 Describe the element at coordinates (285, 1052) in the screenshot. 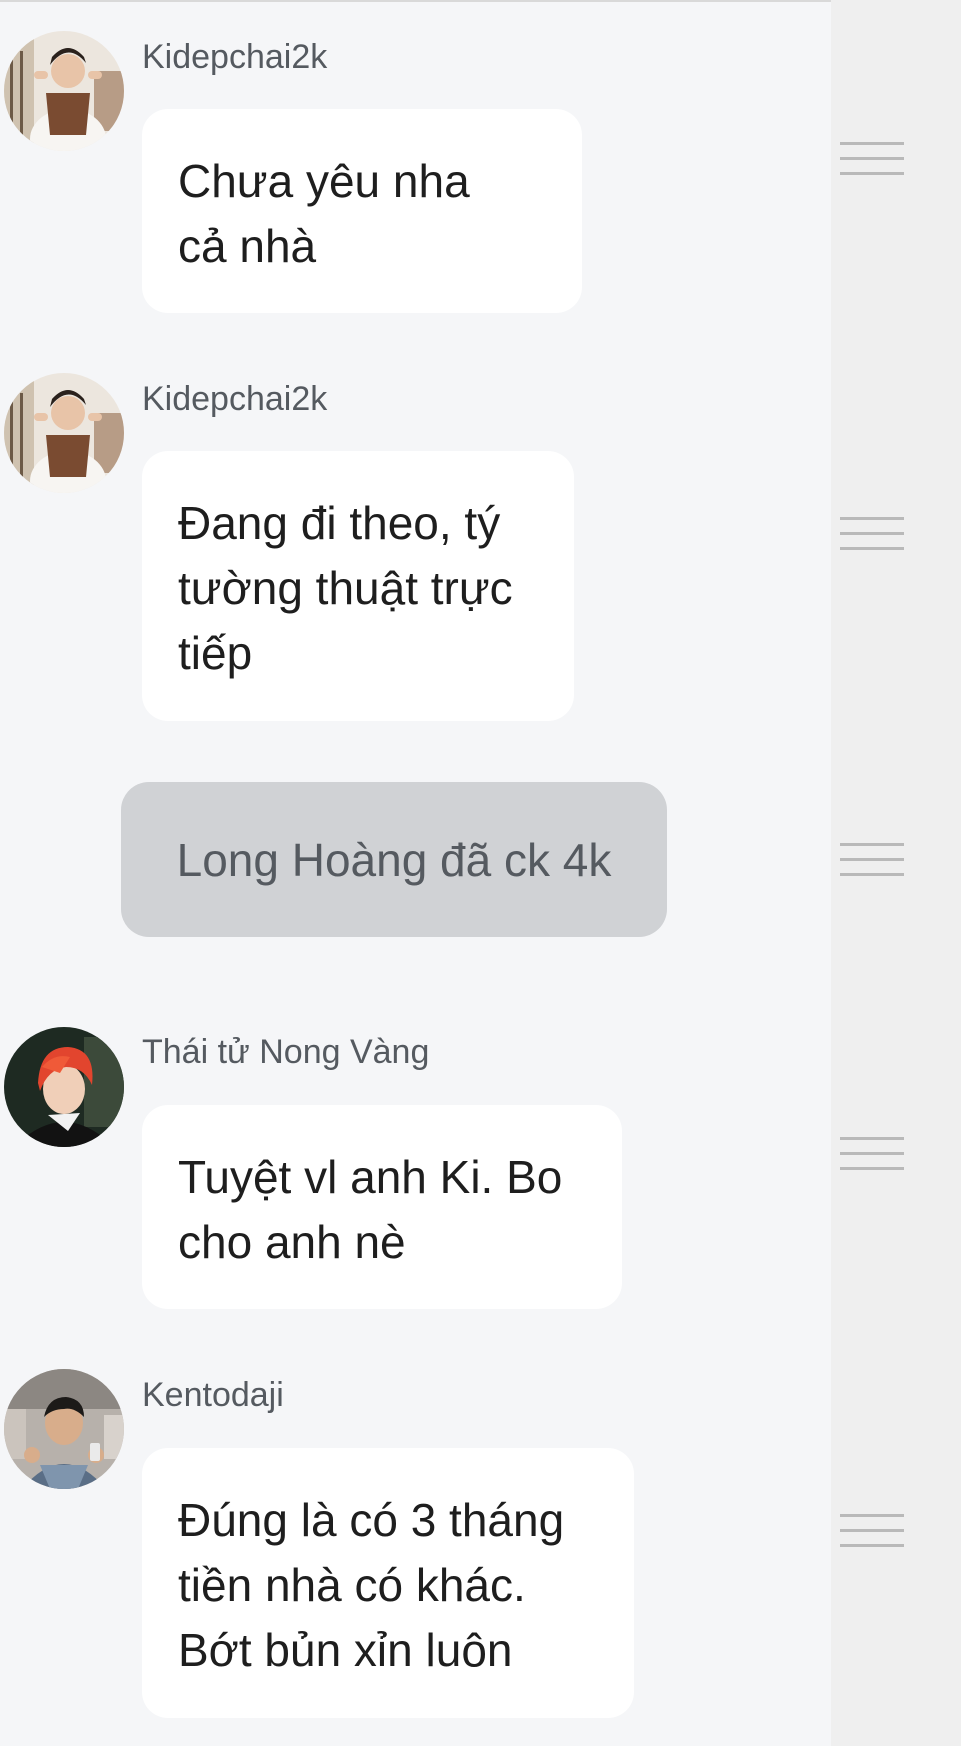

I see `username: Thái tử Nong Vàng` at that location.